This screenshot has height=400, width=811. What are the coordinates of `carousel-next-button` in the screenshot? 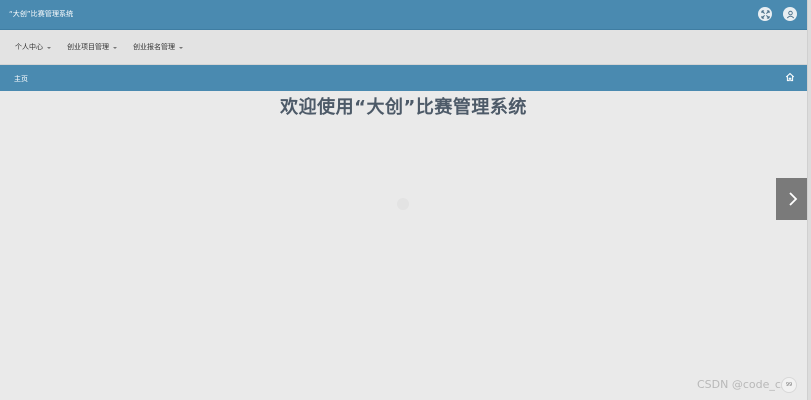 It's located at (793, 199).